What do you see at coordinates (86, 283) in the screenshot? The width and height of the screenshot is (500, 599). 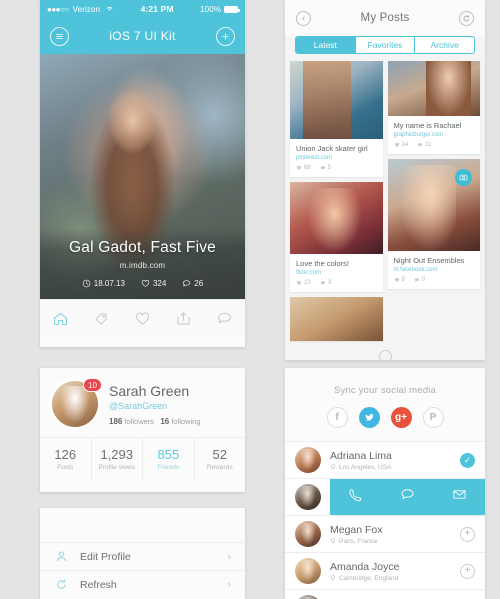 I see `clock-icon` at bounding box center [86, 283].